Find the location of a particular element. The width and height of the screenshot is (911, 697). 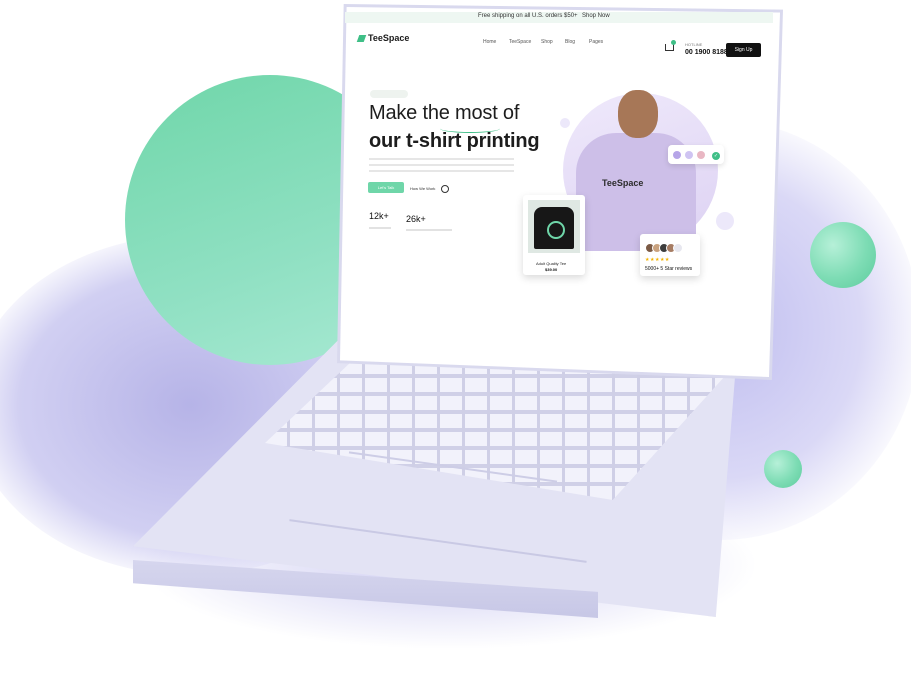

green-sphere-small is located at coordinates (783, 469).